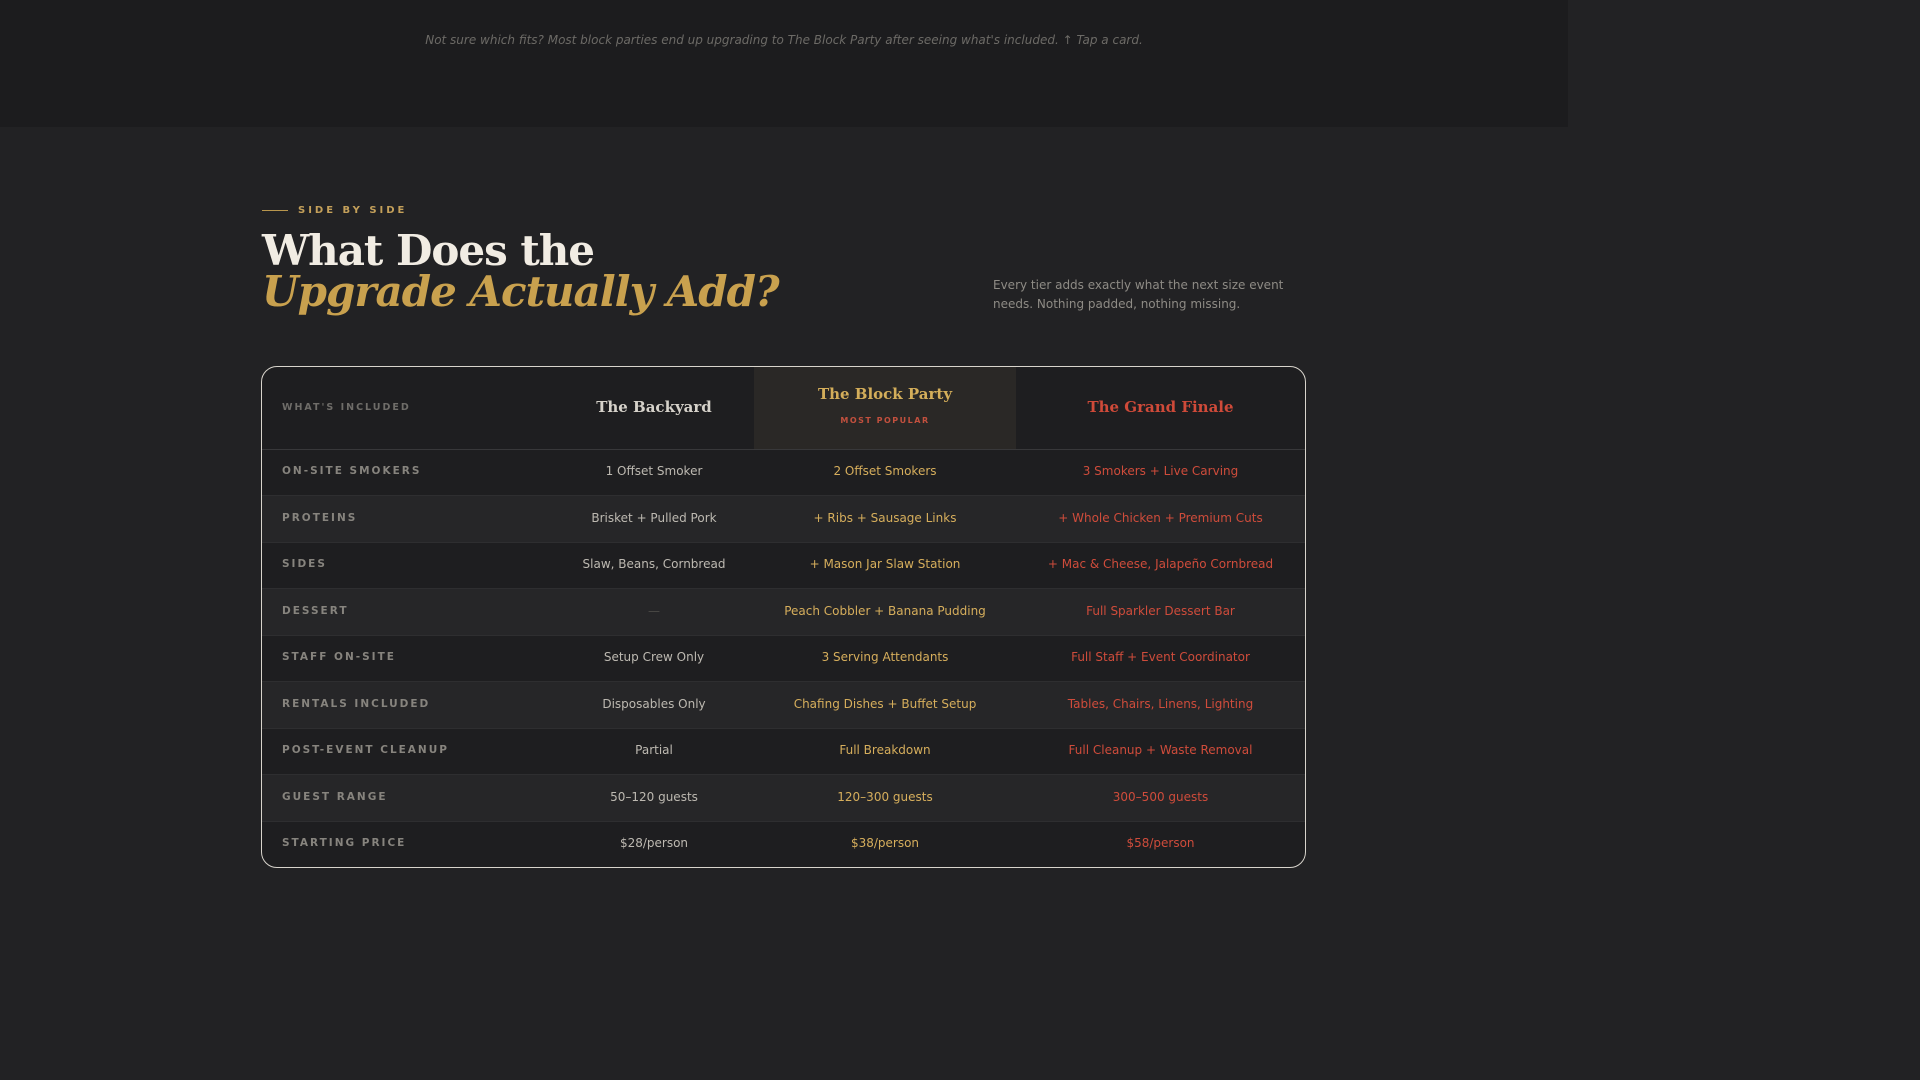 The width and height of the screenshot is (1920, 1080). I want to click on section-title-accent: Upgrade Actually Add?, so click(521, 291).